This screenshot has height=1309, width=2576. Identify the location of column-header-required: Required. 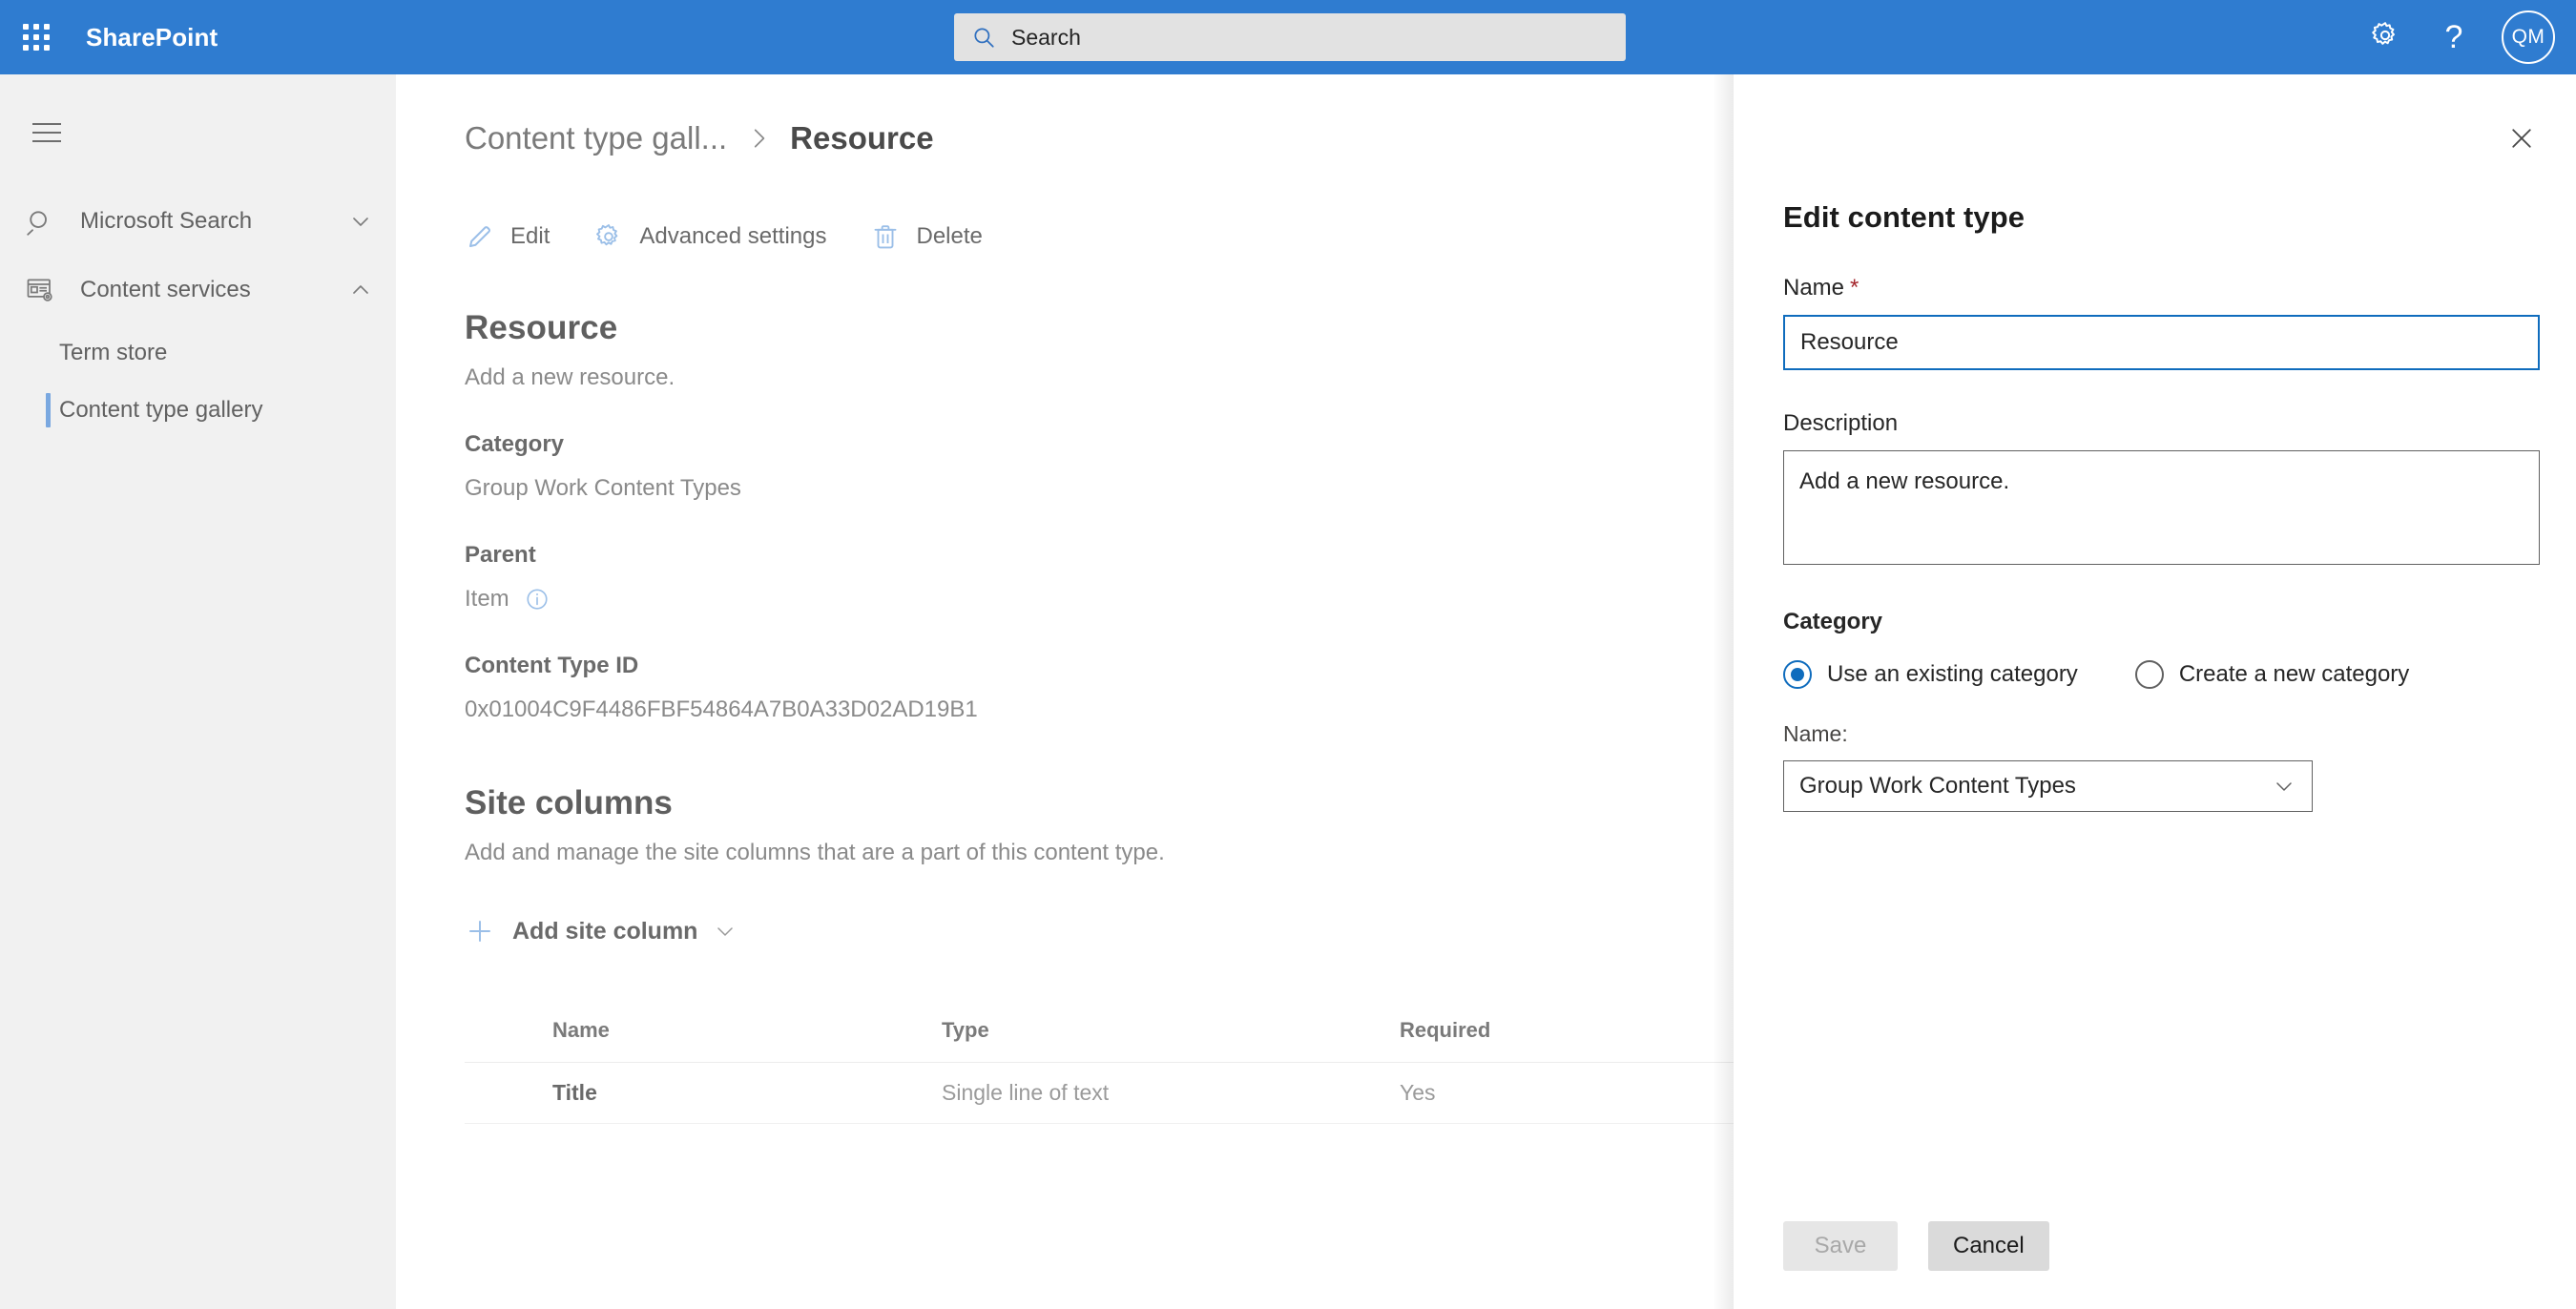
(1581, 1030).